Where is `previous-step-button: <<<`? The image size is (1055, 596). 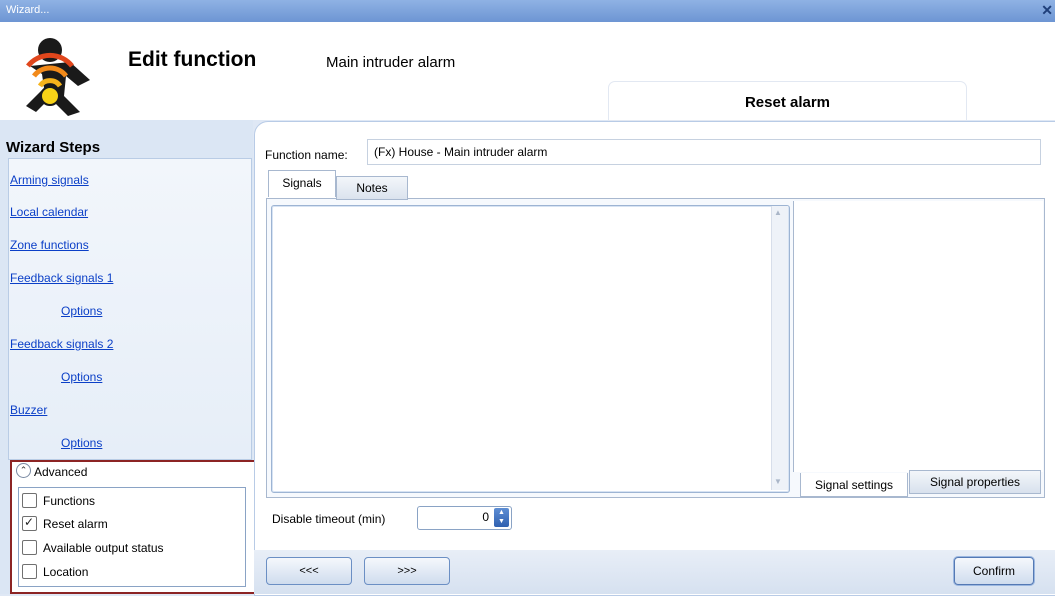 previous-step-button: <<< is located at coordinates (309, 571).